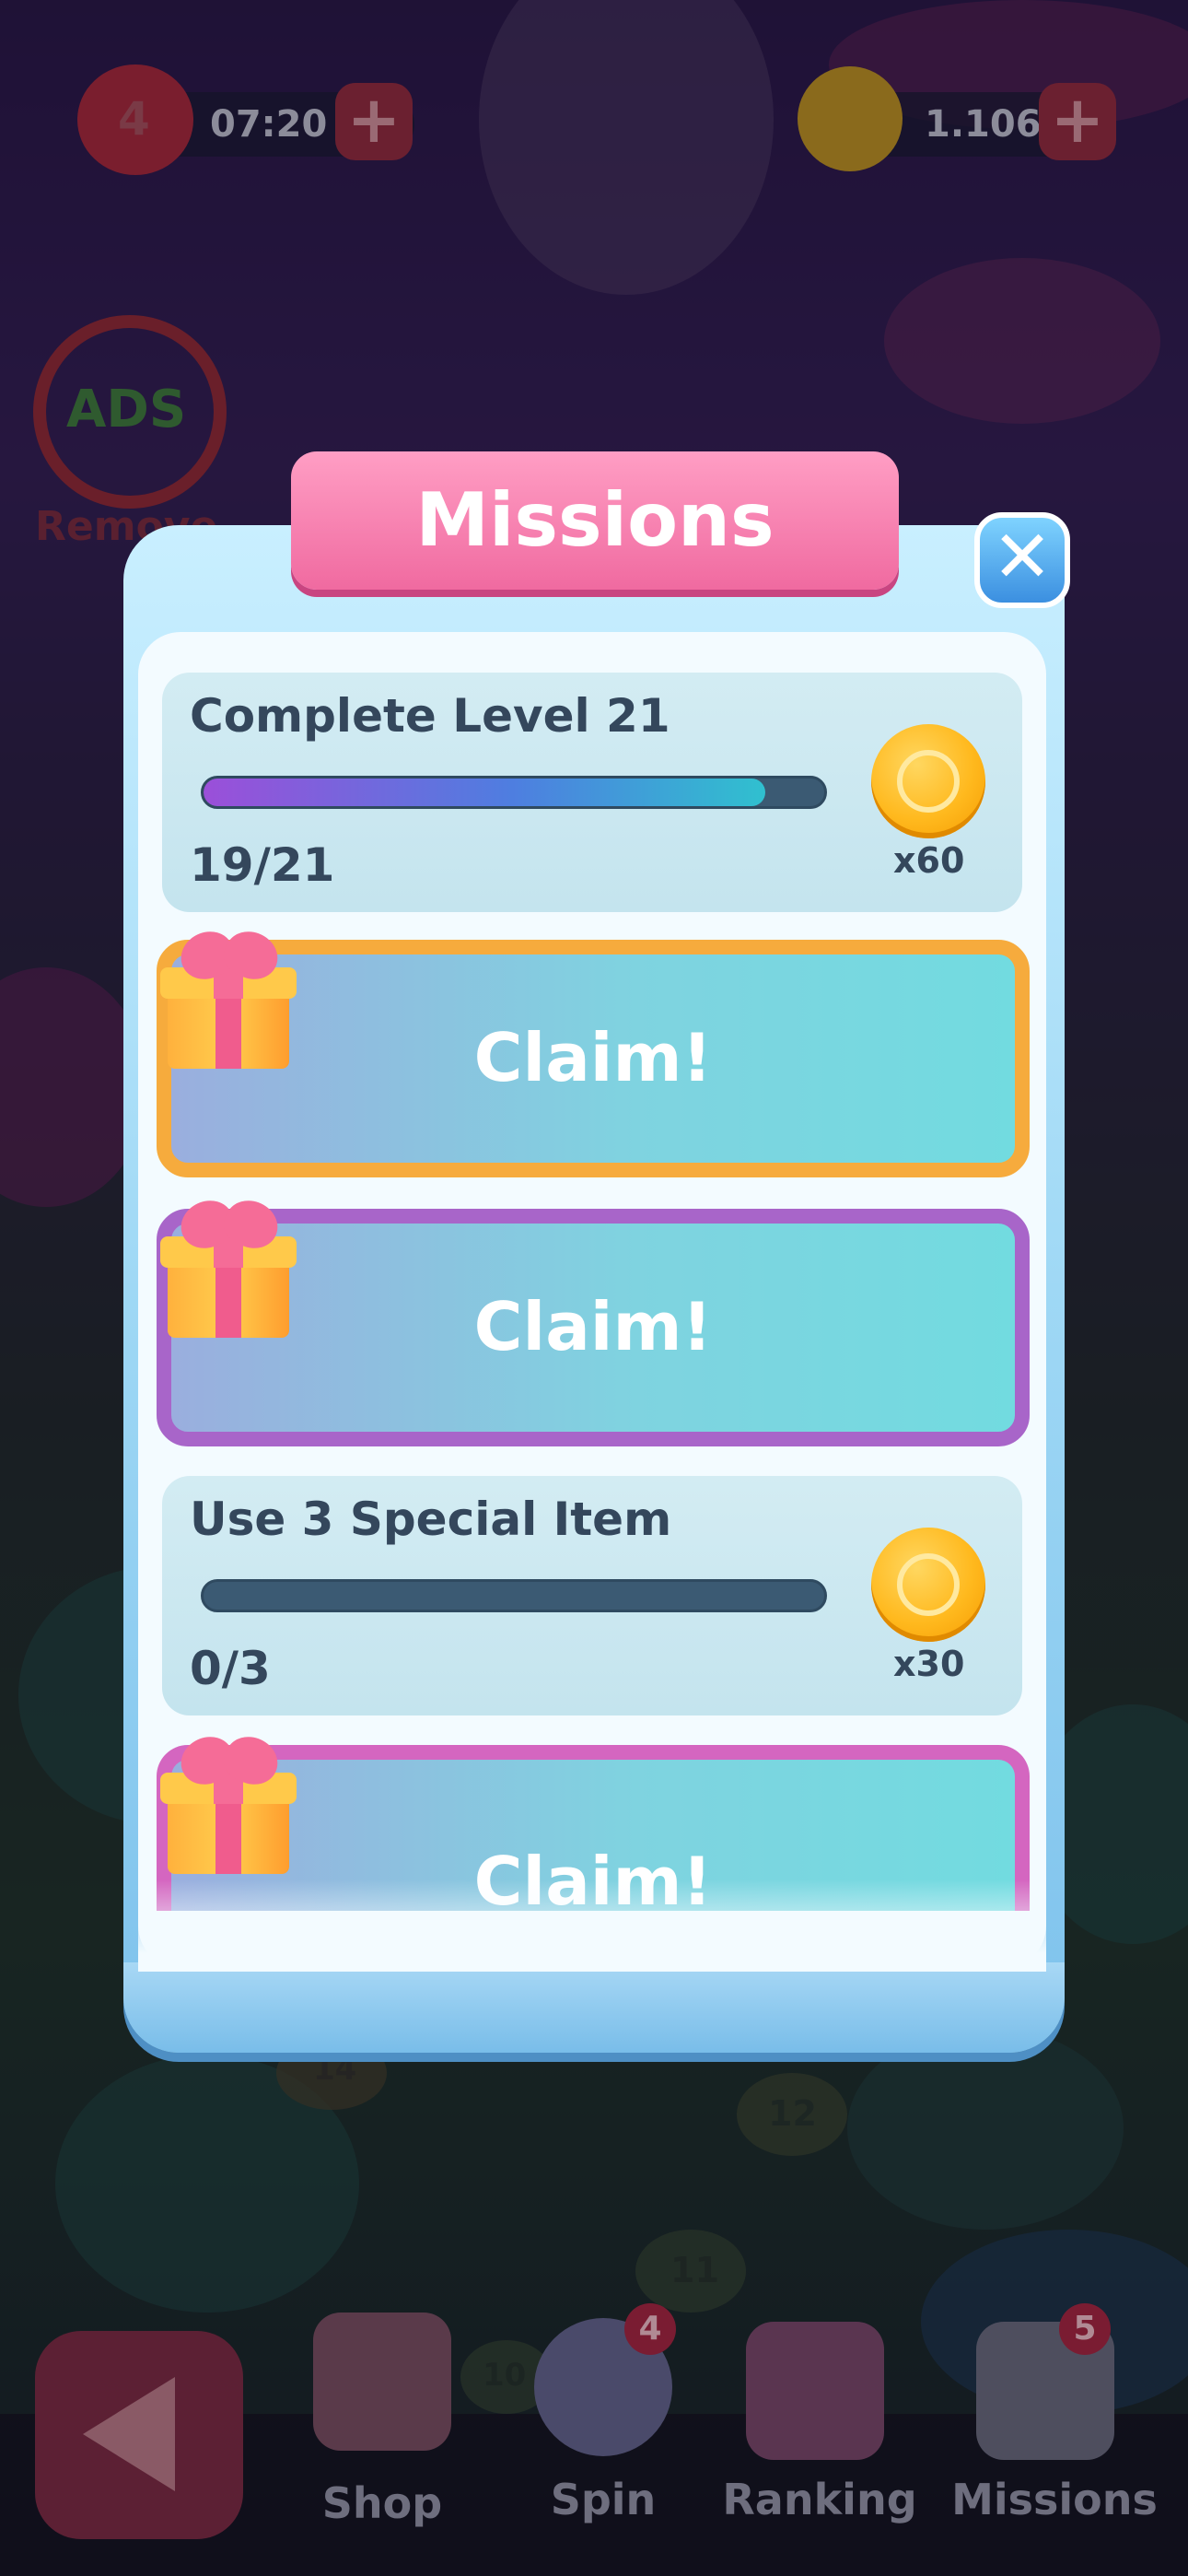  I want to click on mission-card: Complete Level 21 19/21 x60, so click(592, 792).